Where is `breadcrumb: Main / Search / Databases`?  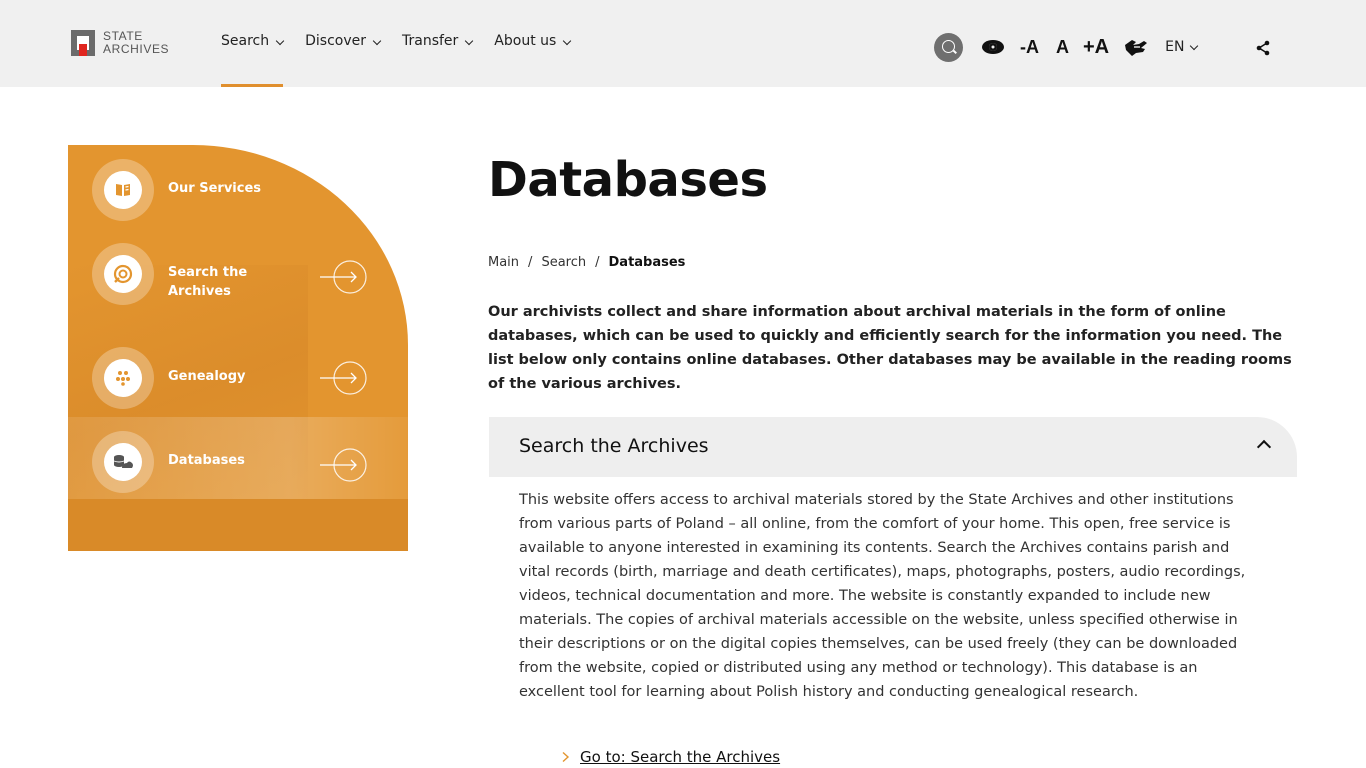 breadcrumb: Main / Search / Databases is located at coordinates (586, 262).